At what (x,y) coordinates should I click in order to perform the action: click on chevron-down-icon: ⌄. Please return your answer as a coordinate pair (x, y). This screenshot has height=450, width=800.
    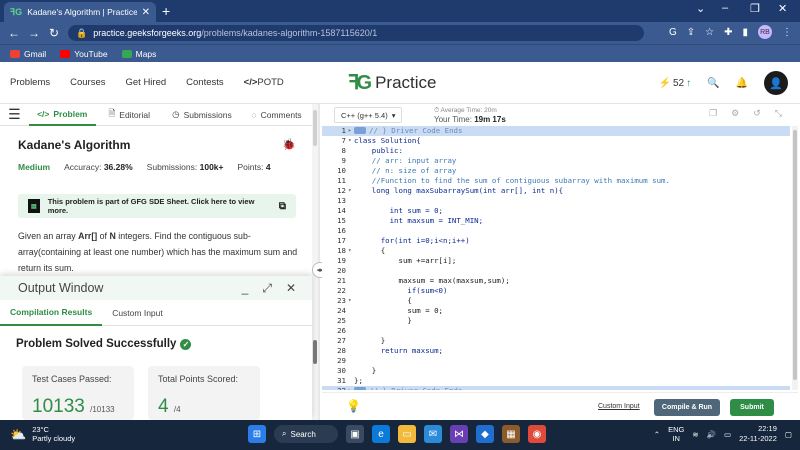
    Looking at the image, I should click on (700, 8).